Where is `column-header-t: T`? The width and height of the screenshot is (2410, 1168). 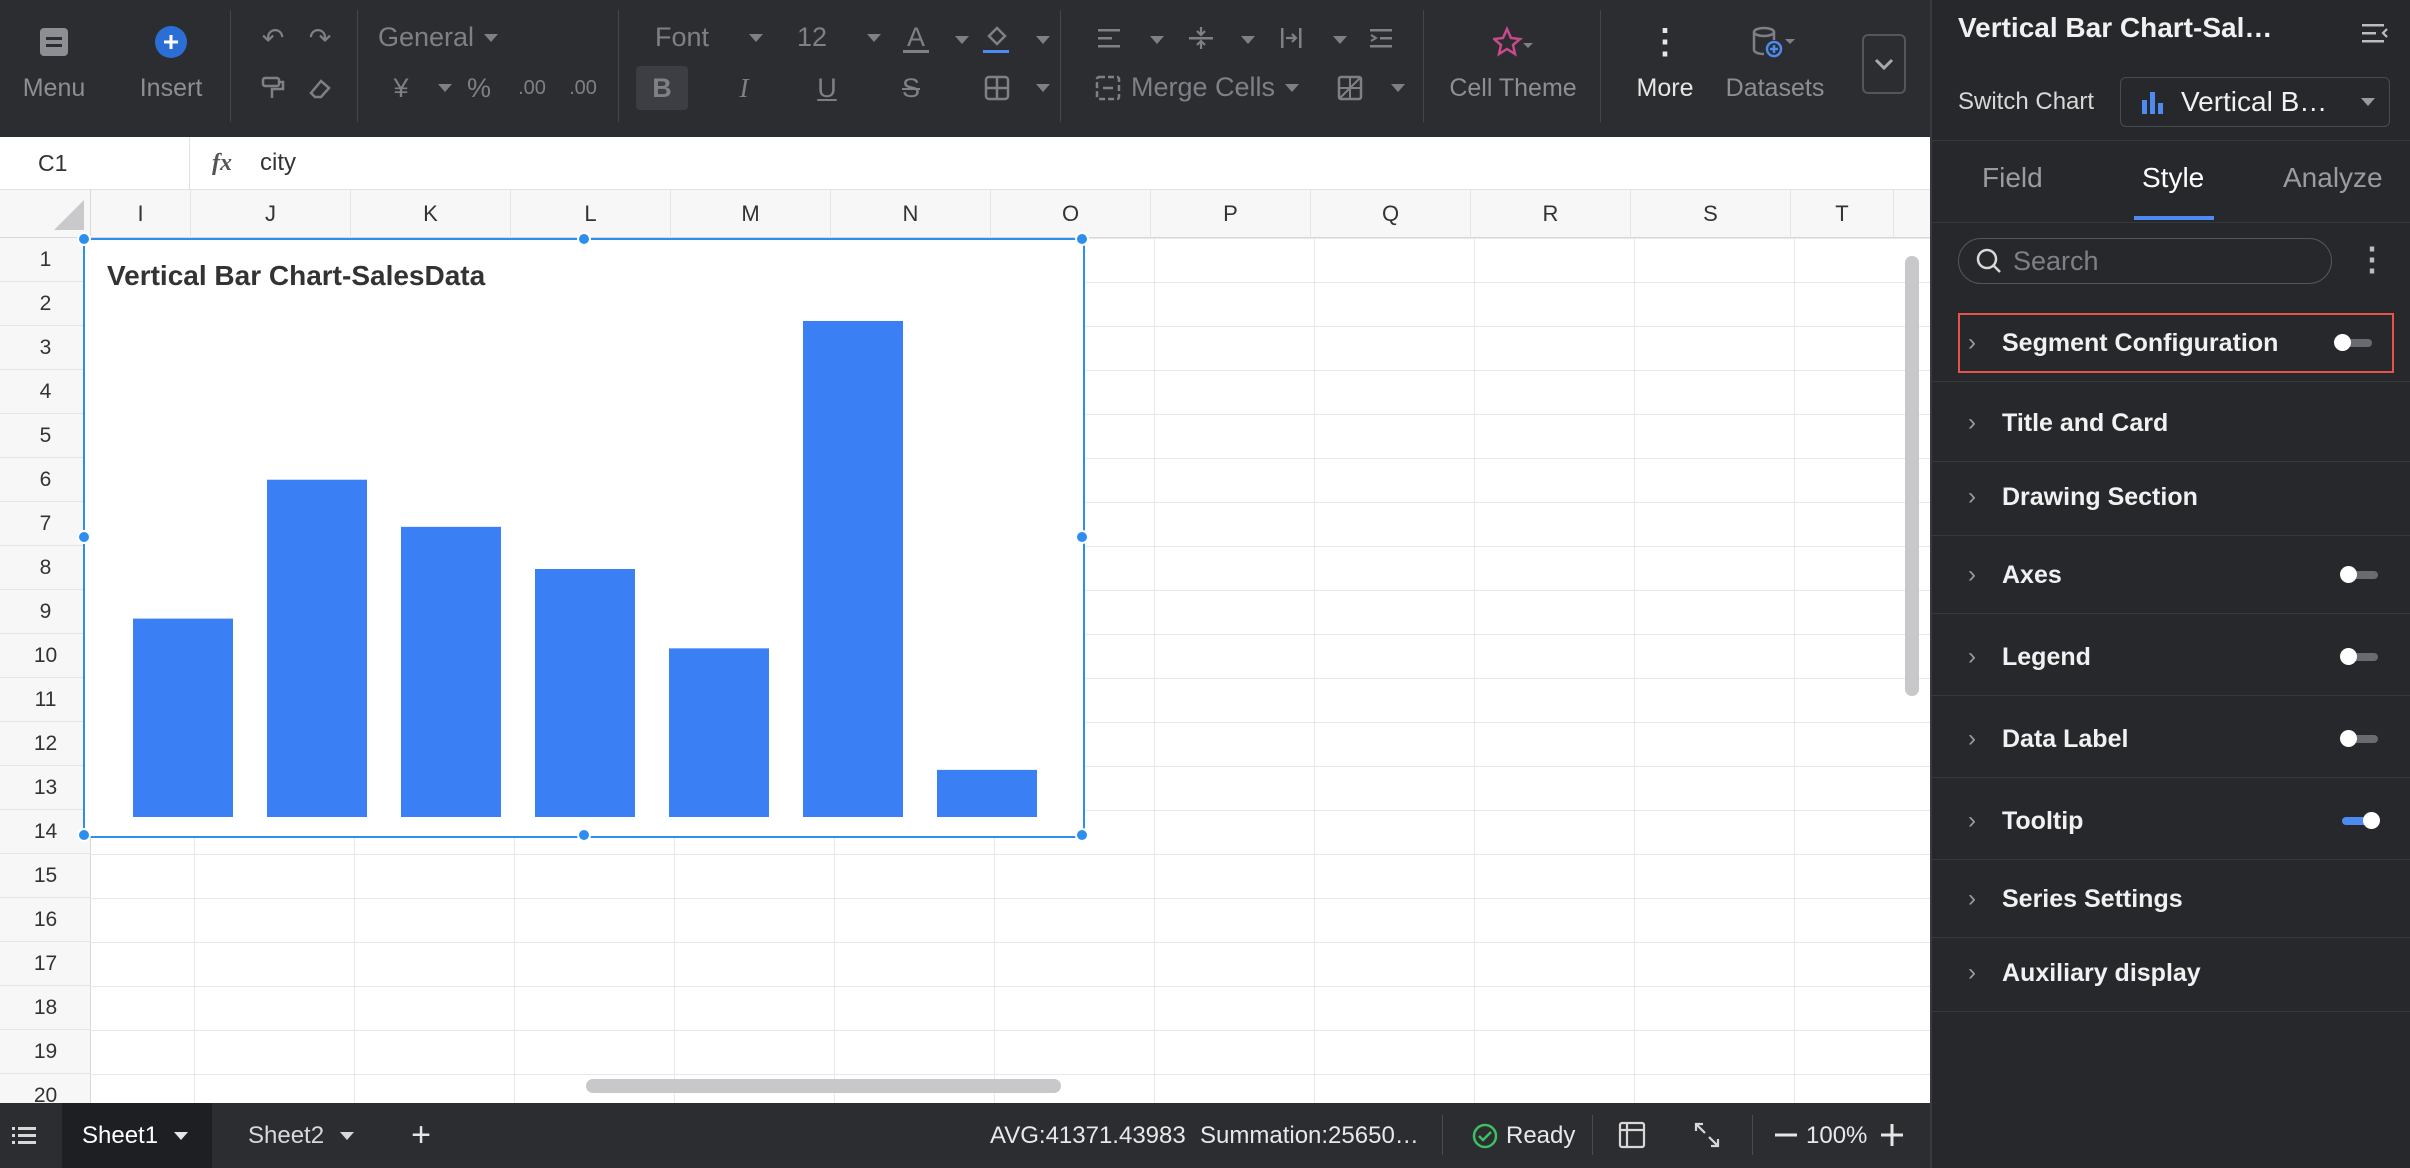
column-header-t: T is located at coordinates (1842, 214).